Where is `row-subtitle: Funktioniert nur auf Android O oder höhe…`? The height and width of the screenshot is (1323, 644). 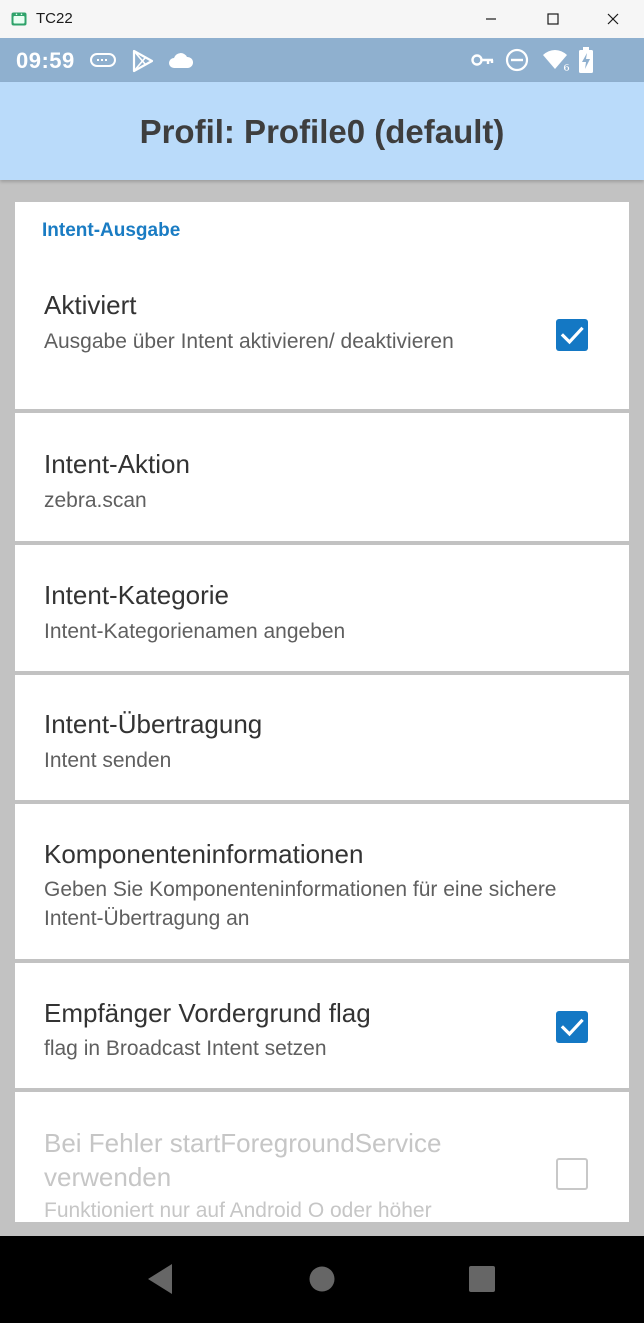 row-subtitle: Funktioniert nur auf Android O oder höhe… is located at coordinates (238, 1210).